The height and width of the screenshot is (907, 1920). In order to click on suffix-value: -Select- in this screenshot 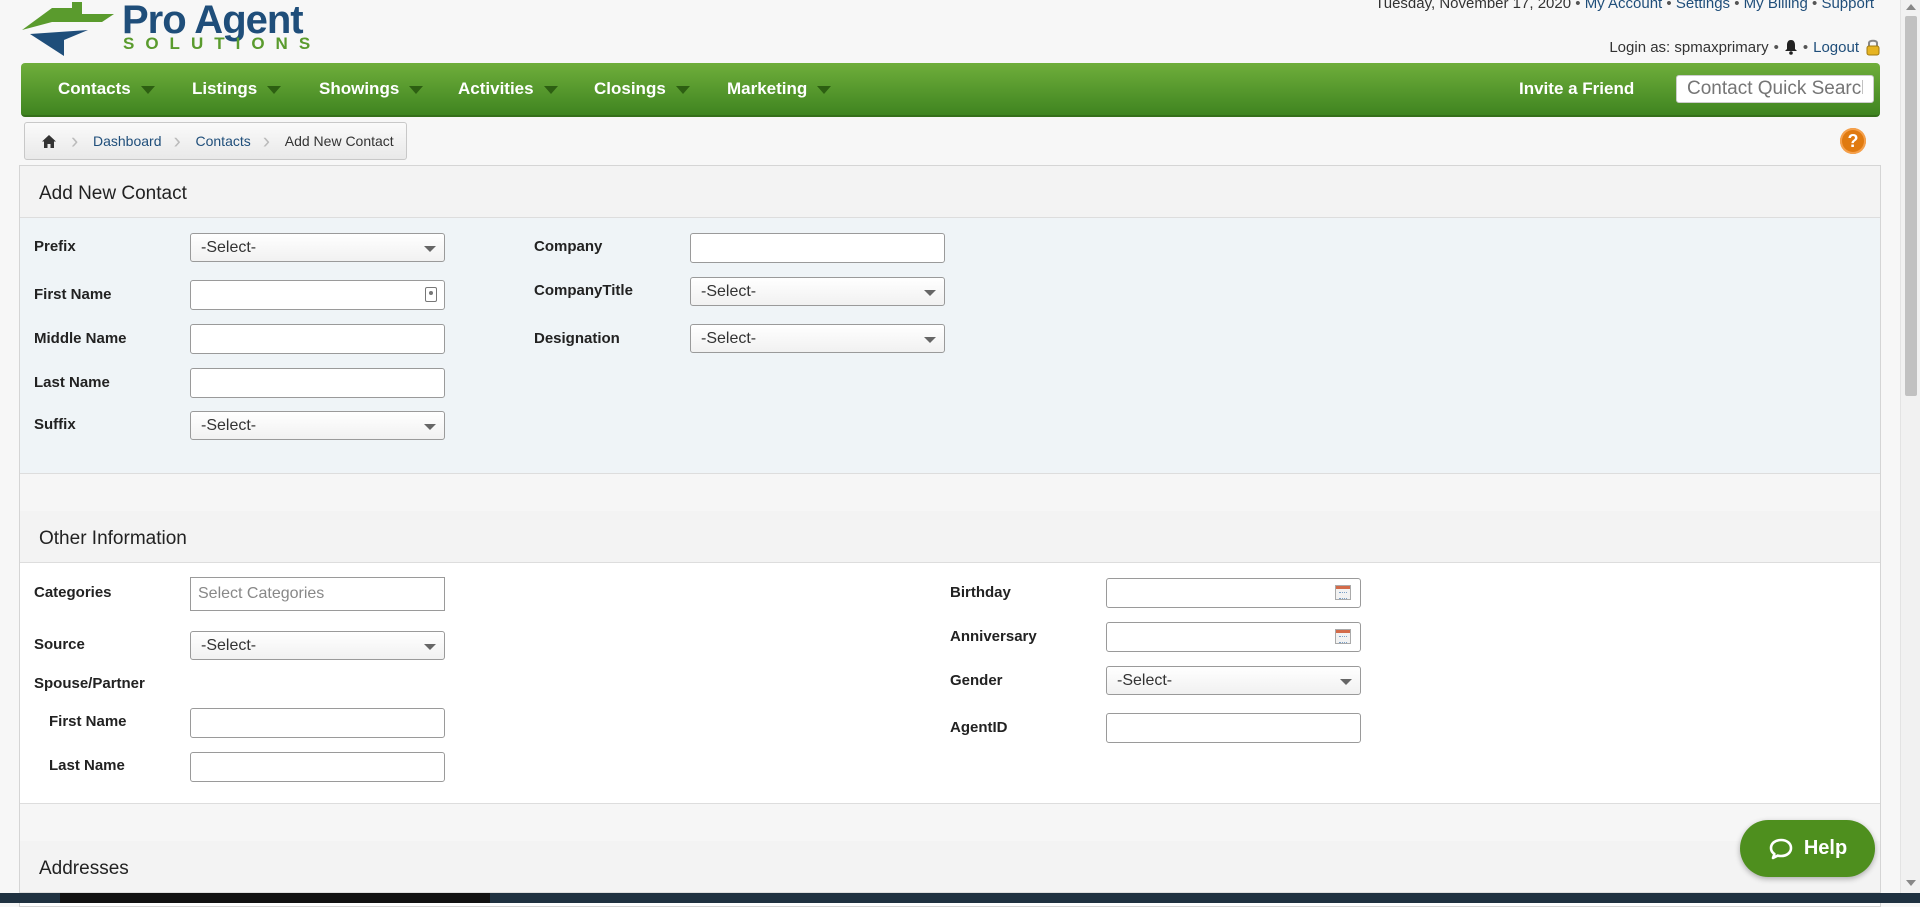, I will do `click(229, 425)`.